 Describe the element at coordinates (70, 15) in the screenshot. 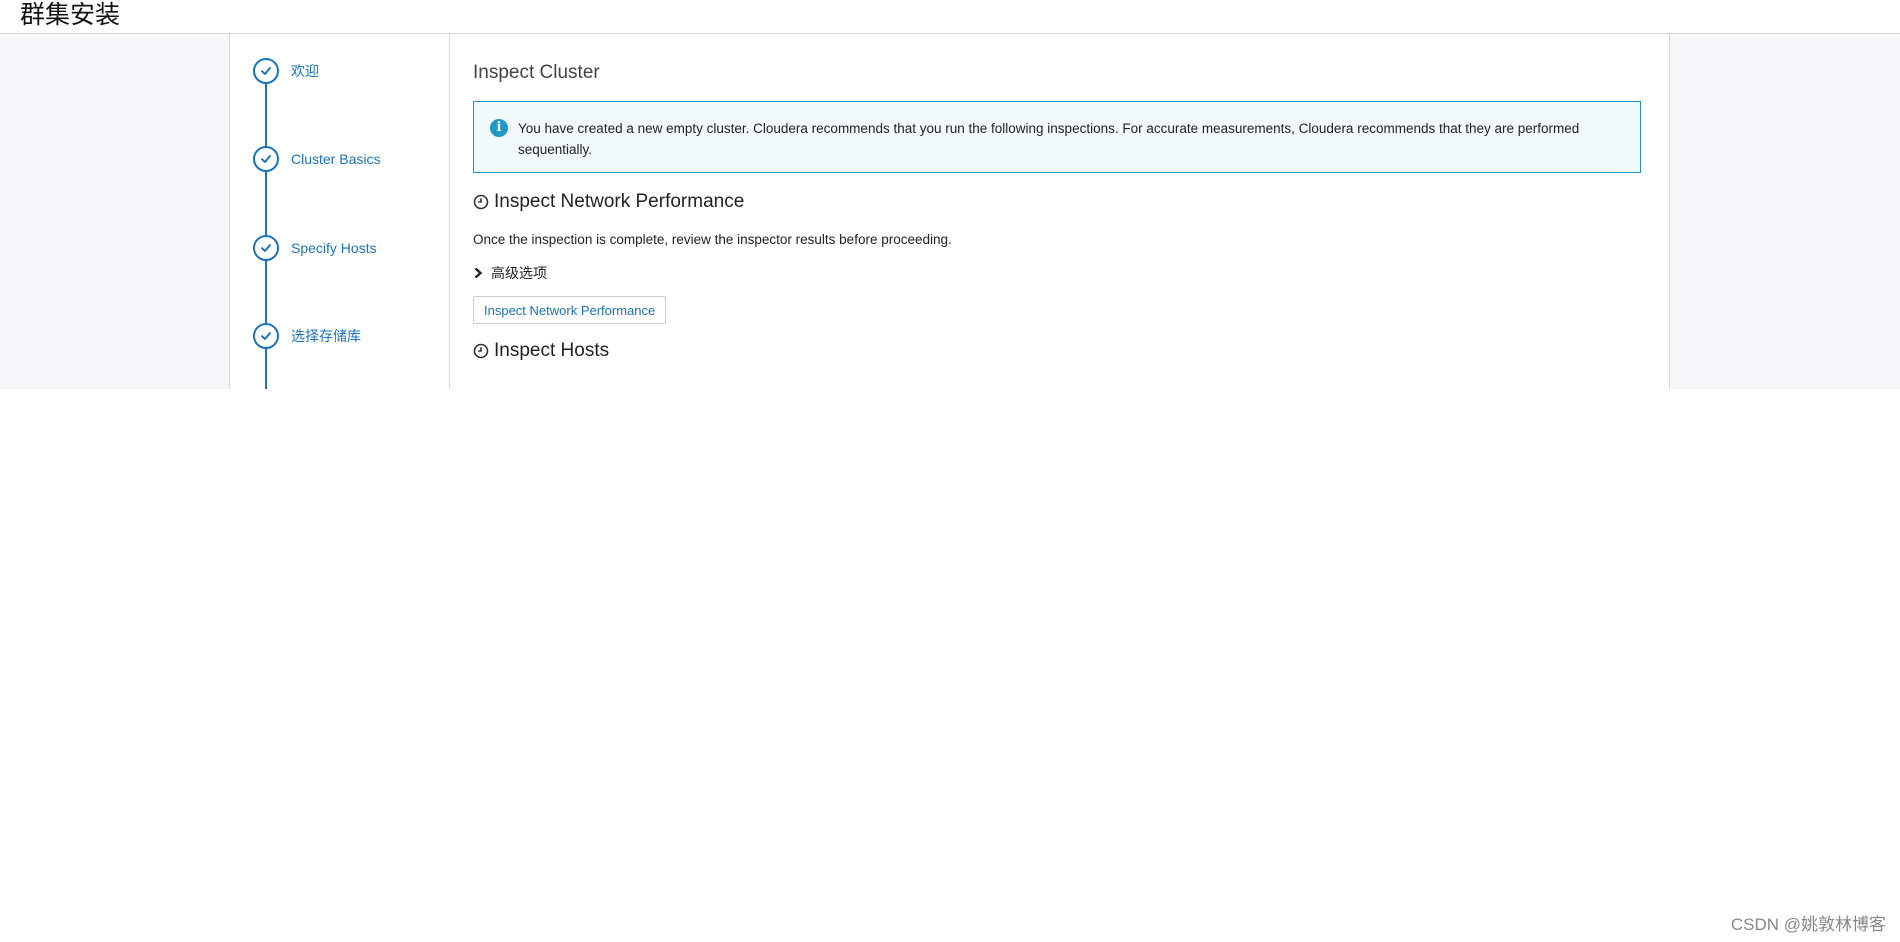

I see `app-title: 群集安装` at that location.